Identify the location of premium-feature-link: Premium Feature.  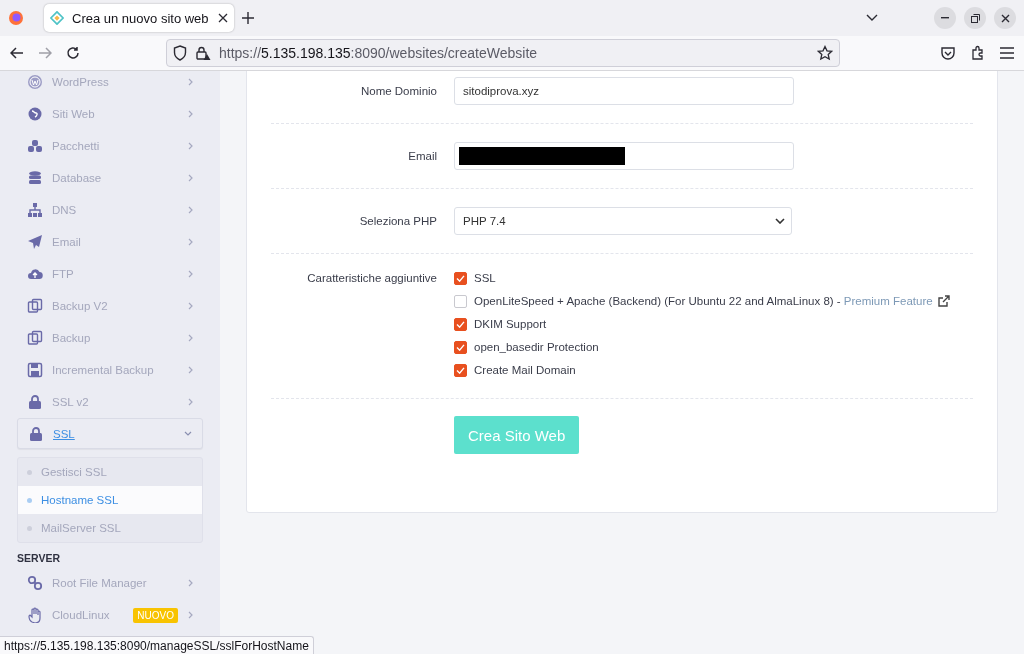
(888, 301).